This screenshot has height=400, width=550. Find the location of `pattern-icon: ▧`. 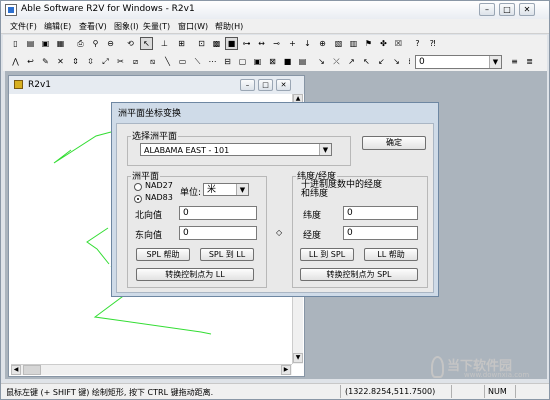

pattern-icon: ▧ is located at coordinates (338, 43).